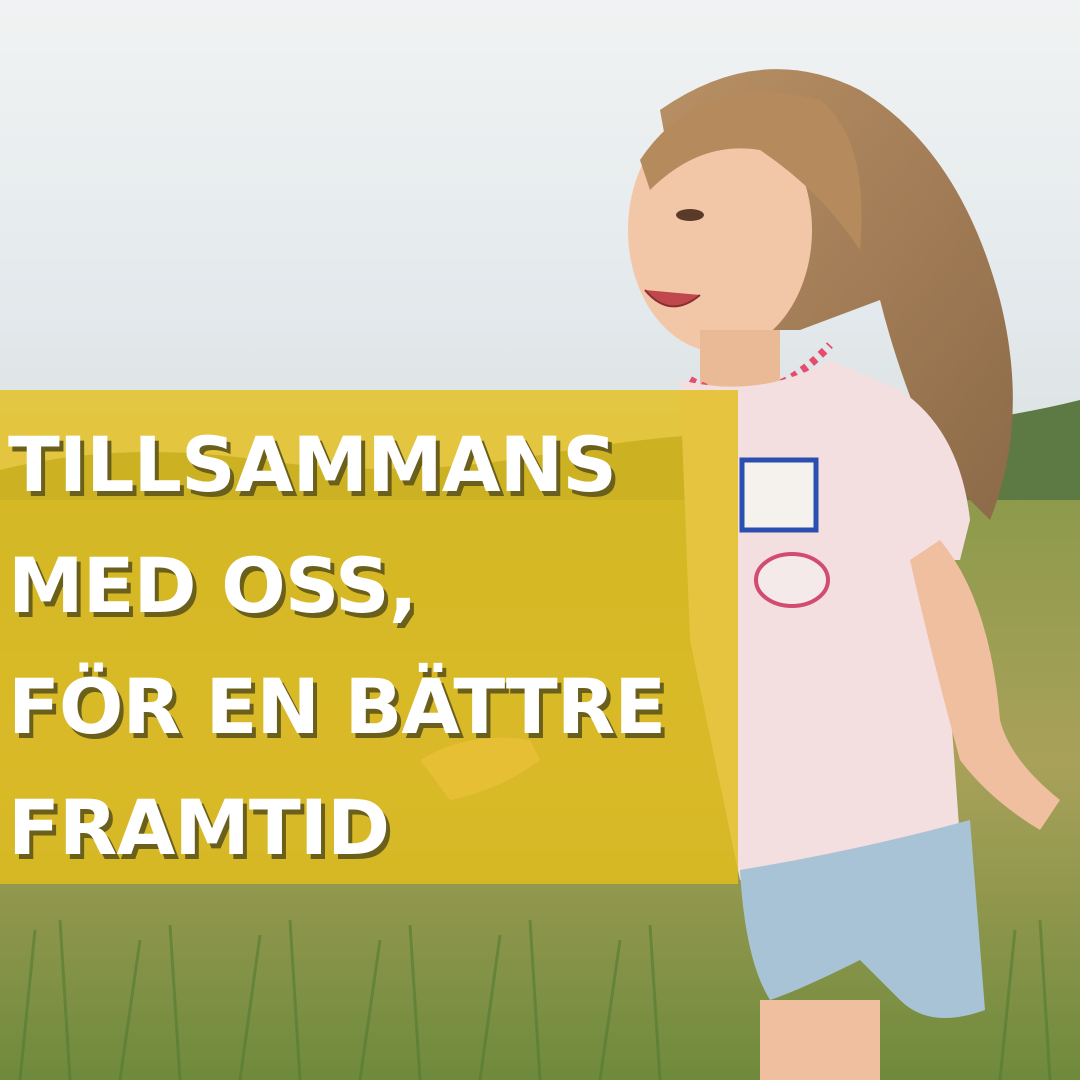 The width and height of the screenshot is (1080, 1080). What do you see at coordinates (199, 827) in the screenshot?
I see `headline-line-4: FRAMTID` at bounding box center [199, 827].